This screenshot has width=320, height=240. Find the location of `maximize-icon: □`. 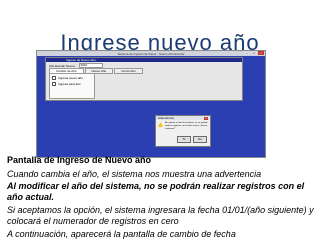

maximize-icon: □ is located at coordinates (254, 53).